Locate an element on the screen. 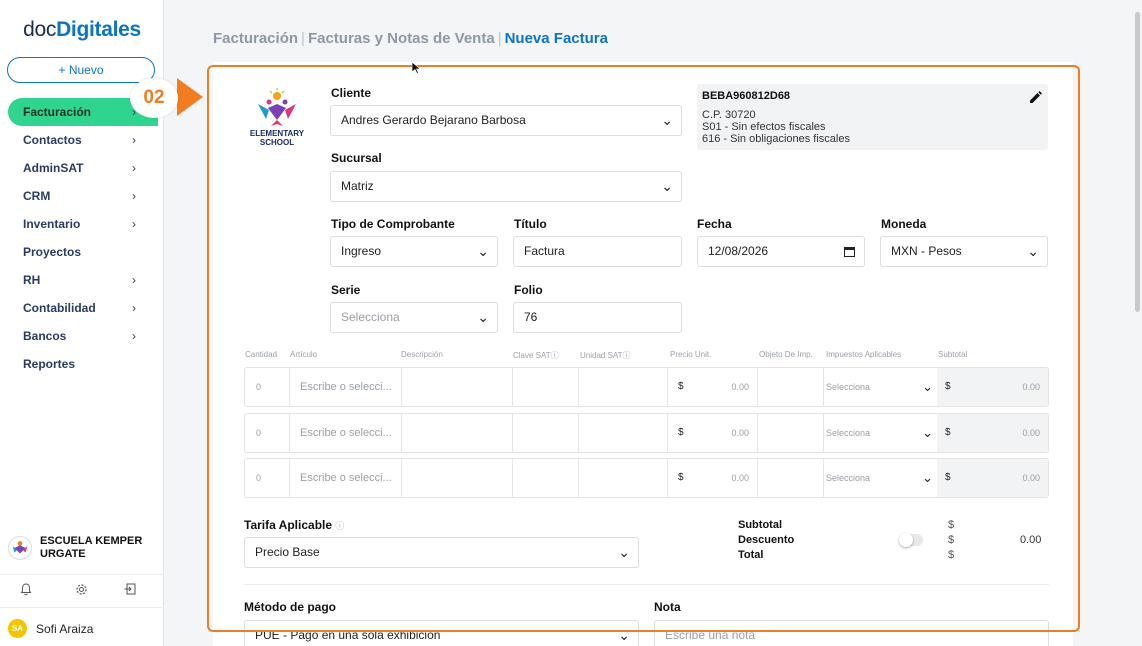  company-selector: ESCUELA KEMPER URGATE is located at coordinates (83, 549).